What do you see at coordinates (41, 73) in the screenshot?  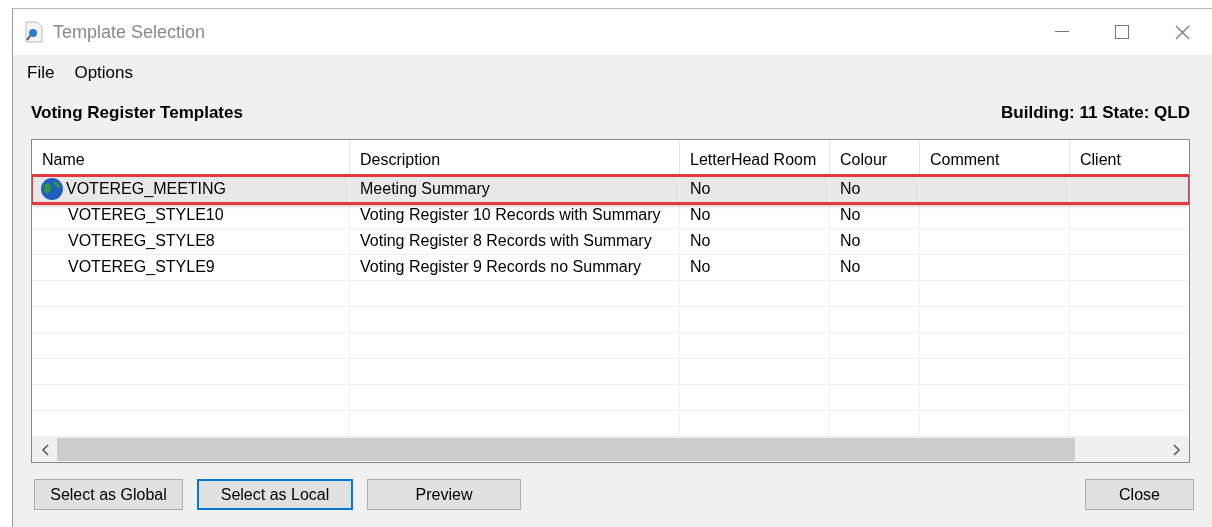 I see `menu-item: File` at bounding box center [41, 73].